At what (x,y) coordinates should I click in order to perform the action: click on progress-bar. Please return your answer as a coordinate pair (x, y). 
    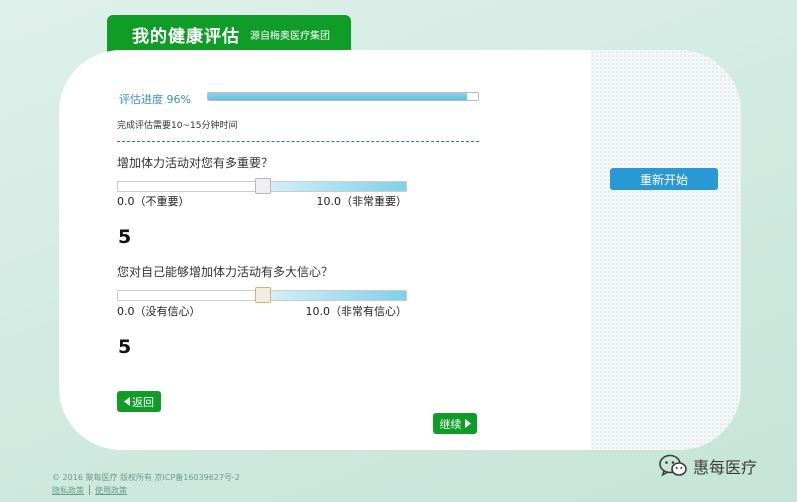
    Looking at the image, I should click on (343, 96).